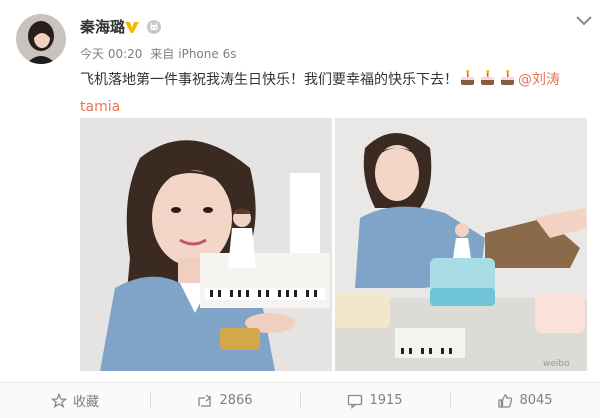 The image size is (600, 418). What do you see at coordinates (505, 400) in the screenshot?
I see `like-icon` at bounding box center [505, 400].